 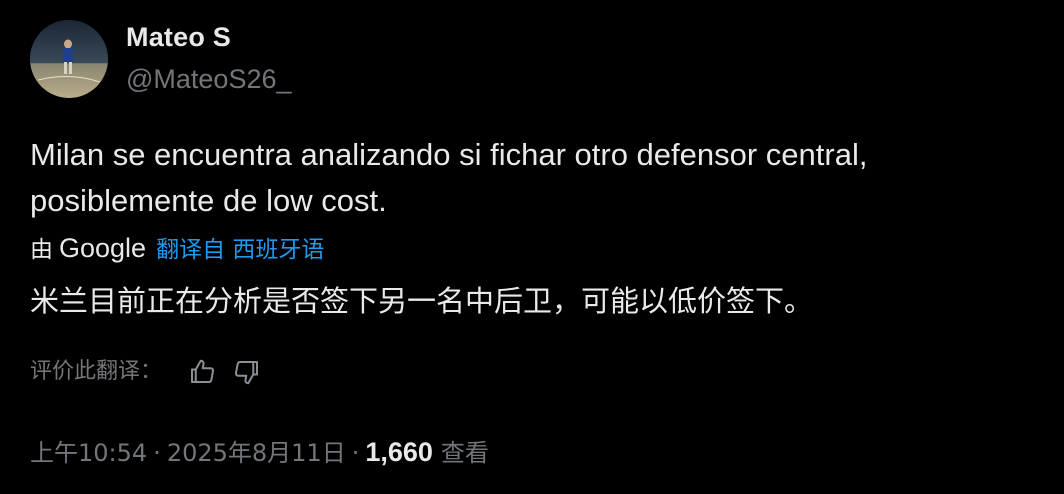 I want to click on avatar-image, so click(x=69, y=59).